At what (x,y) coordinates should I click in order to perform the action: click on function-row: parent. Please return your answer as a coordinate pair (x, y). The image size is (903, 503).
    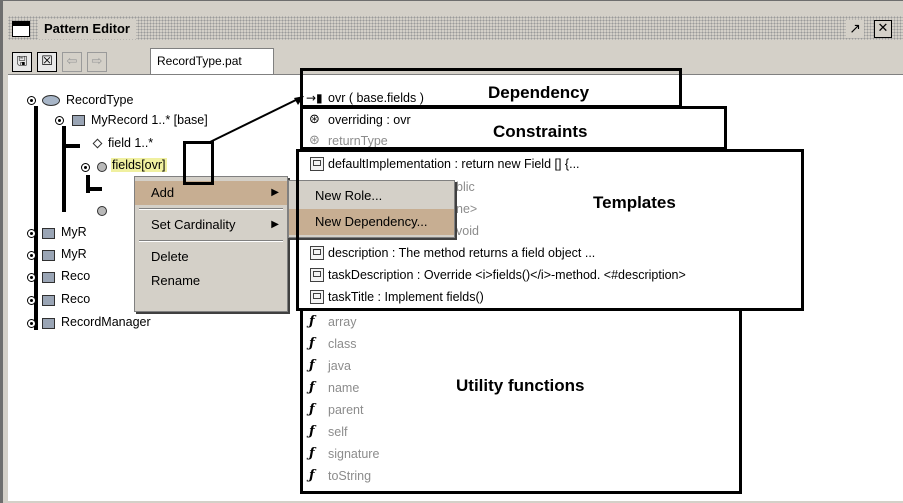
    Looking at the image, I should click on (345, 410).